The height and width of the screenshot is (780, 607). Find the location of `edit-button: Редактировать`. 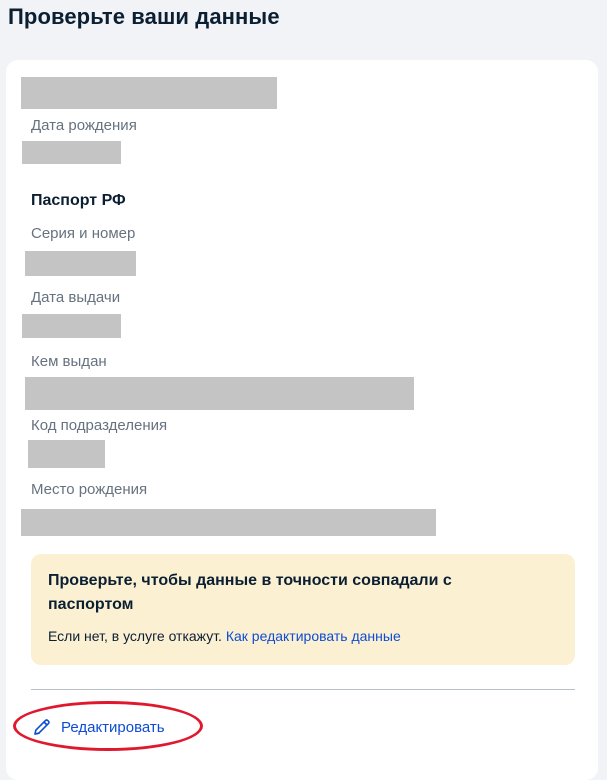

edit-button: Редактировать is located at coordinates (98, 727).